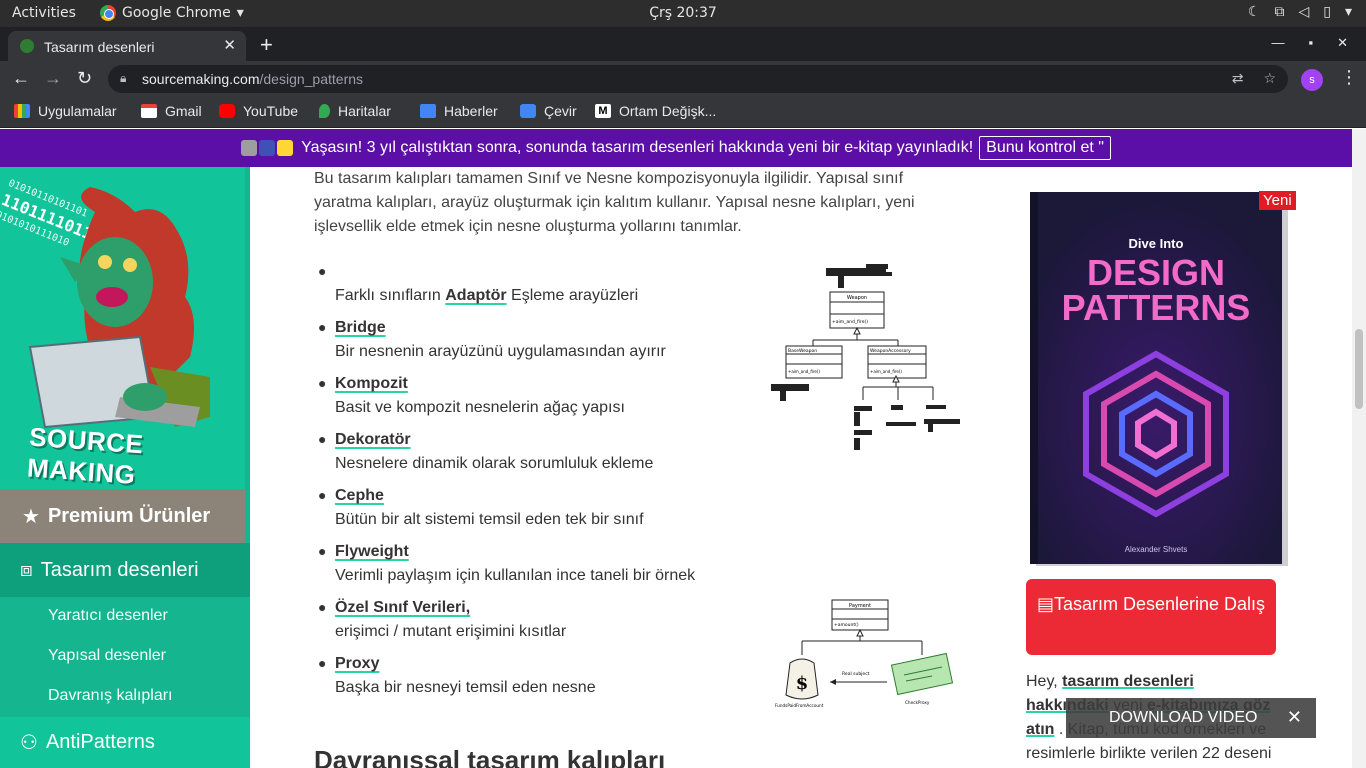 The image size is (1366, 768). What do you see at coordinates (1294, 717) in the screenshot?
I see `close-icon: ✕` at bounding box center [1294, 717].